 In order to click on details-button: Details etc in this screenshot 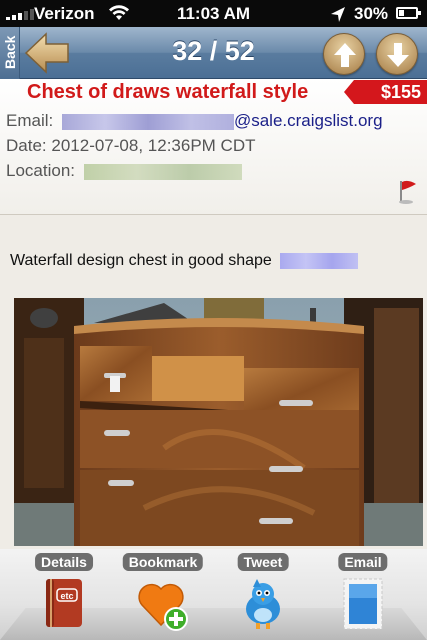, I will do `click(64, 596)`.